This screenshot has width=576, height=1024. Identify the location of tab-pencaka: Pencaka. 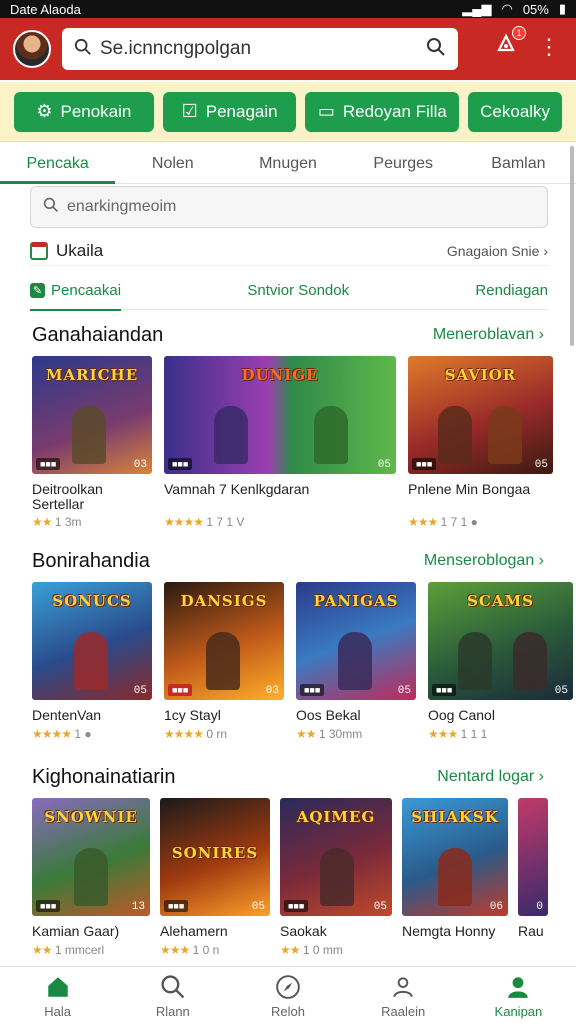
(58, 164).